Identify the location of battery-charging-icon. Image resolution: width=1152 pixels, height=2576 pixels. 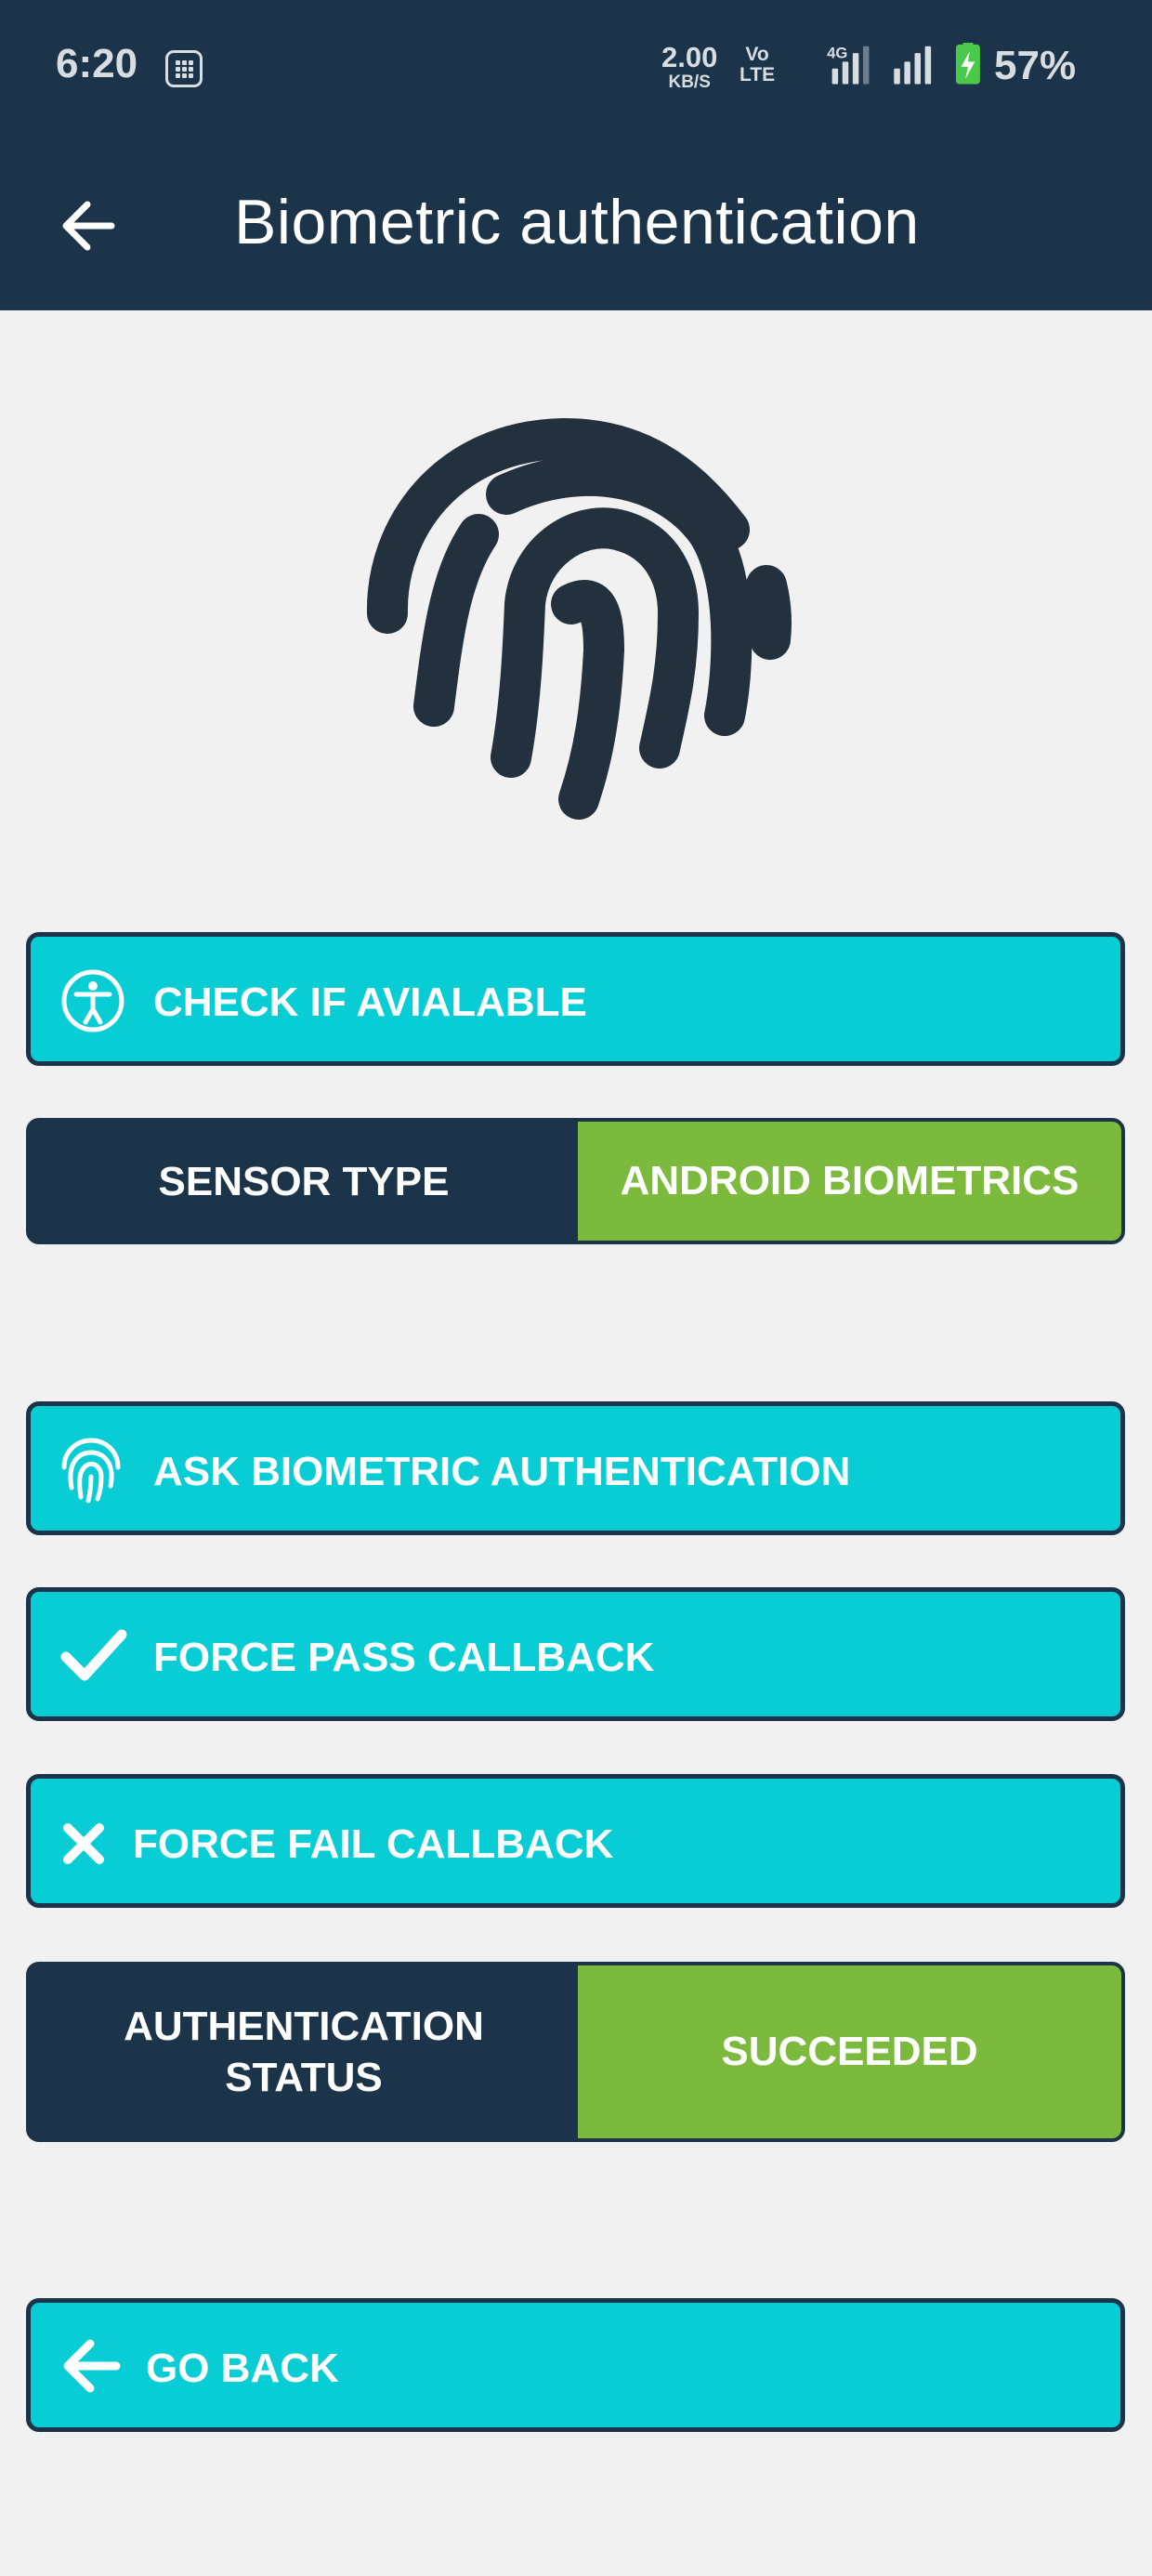
(967, 64).